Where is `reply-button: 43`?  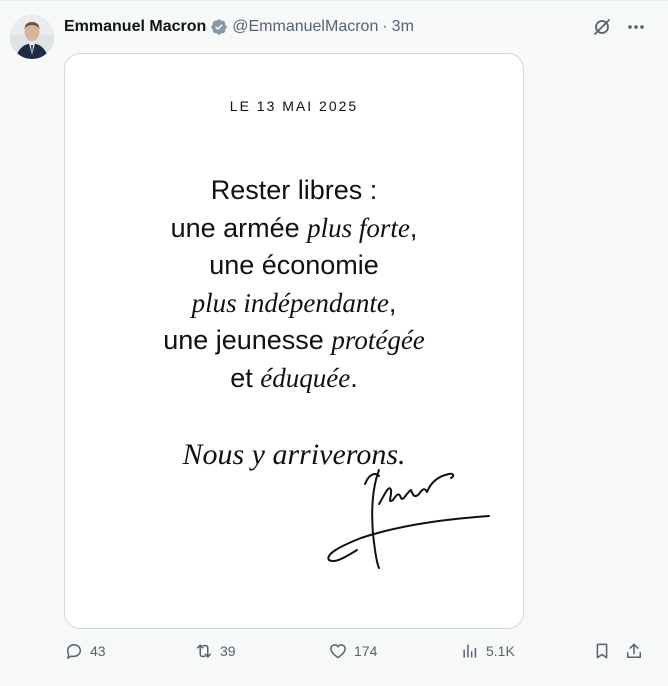 reply-button: 43 is located at coordinates (85, 651).